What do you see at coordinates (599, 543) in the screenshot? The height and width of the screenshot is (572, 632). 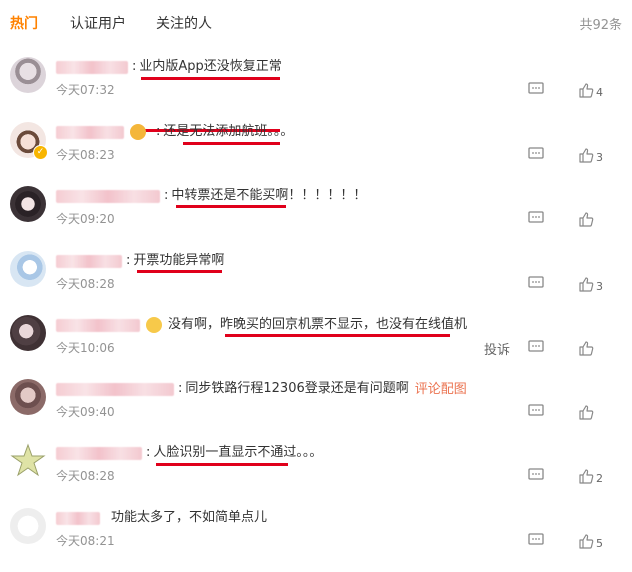 I see `like-count: 5` at bounding box center [599, 543].